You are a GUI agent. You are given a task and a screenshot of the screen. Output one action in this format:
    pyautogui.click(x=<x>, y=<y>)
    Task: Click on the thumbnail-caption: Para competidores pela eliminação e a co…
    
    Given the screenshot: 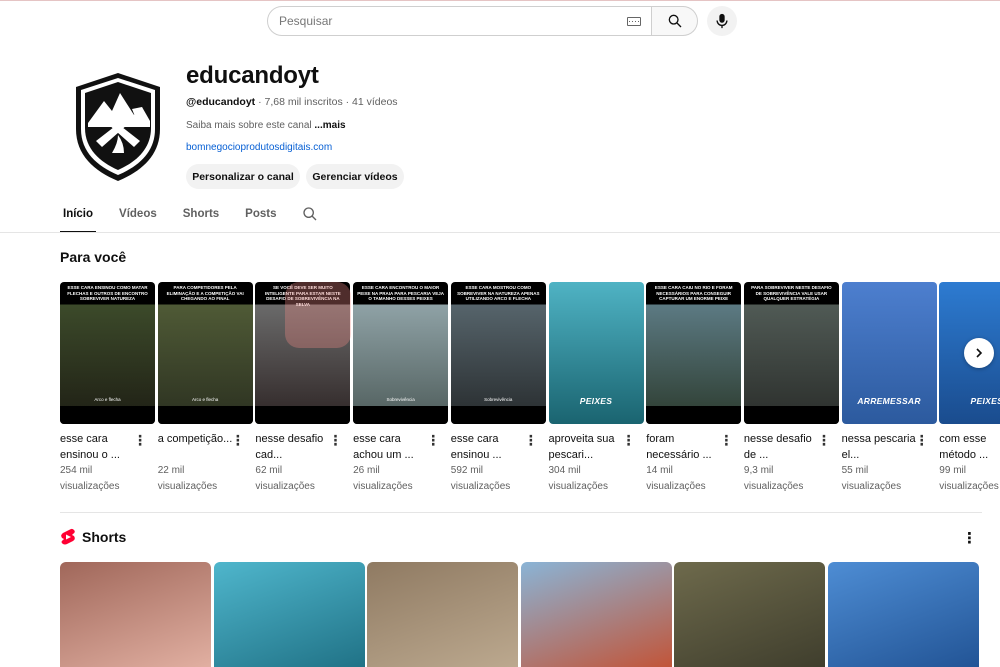 What is the action you would take?
    pyautogui.click(x=205, y=293)
    